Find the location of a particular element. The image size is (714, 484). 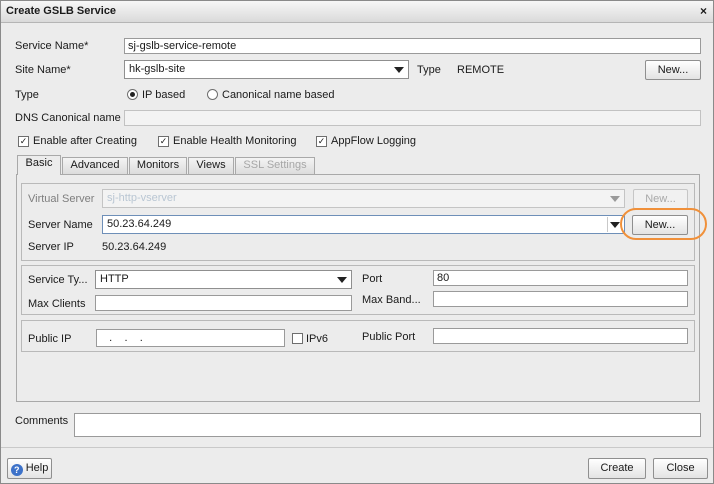

title-bar: Create GSLB Service × is located at coordinates (357, 12).